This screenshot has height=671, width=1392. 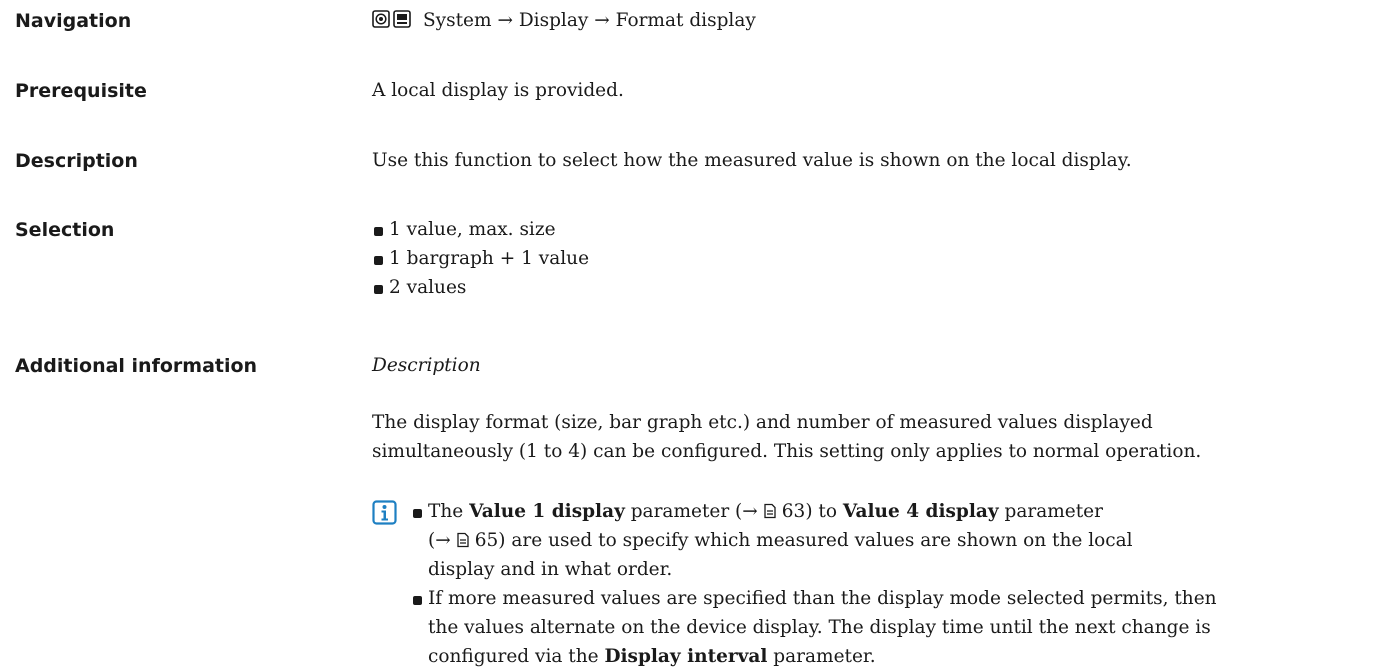 I want to click on additional-information-label: Additional information, so click(x=136, y=366).